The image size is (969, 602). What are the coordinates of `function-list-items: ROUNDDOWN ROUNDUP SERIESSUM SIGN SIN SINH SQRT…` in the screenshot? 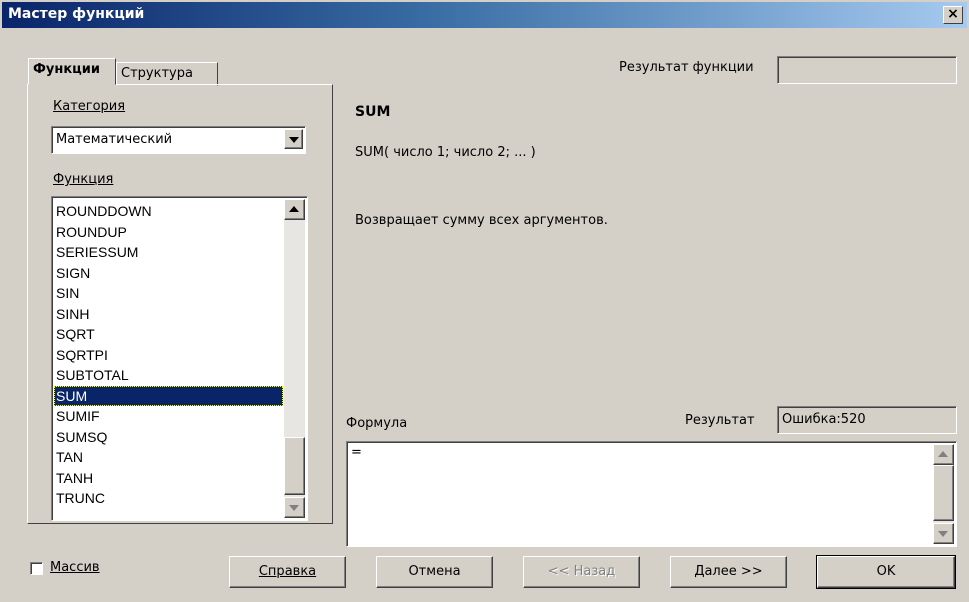 It's located at (168, 355).